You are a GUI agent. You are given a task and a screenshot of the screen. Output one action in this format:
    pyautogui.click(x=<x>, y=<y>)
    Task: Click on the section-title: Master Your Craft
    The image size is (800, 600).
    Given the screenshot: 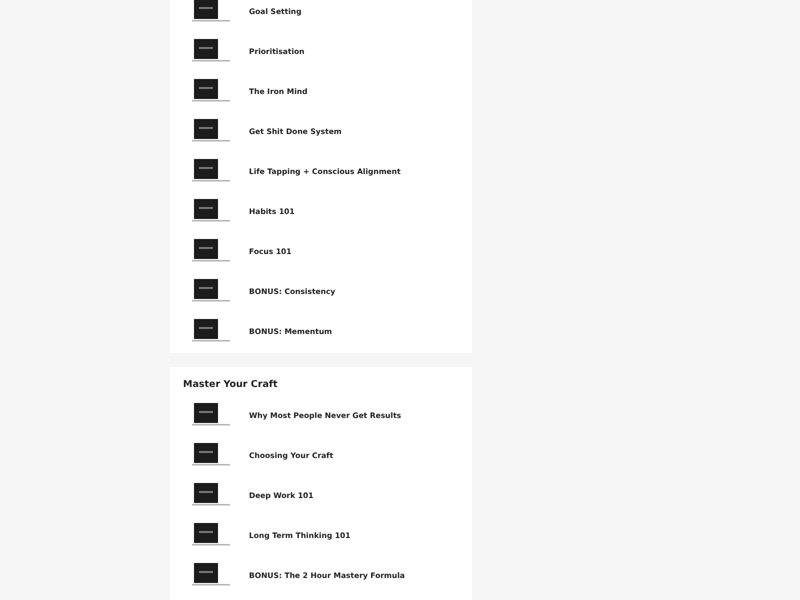 What is the action you would take?
    pyautogui.click(x=231, y=385)
    